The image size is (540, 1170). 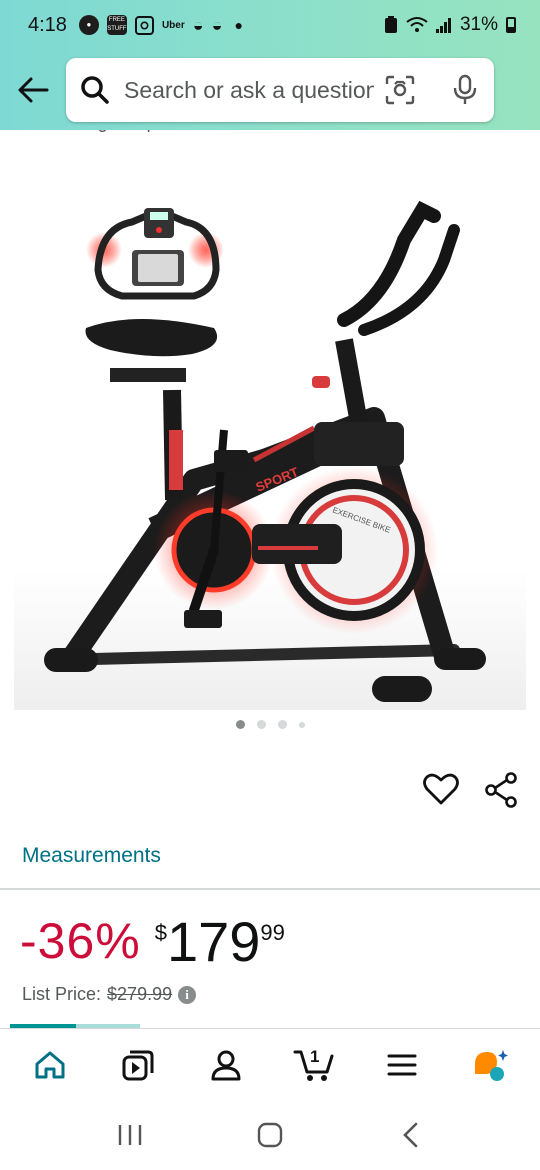 I want to click on chat-notification-icon: ●, so click(x=88, y=25).